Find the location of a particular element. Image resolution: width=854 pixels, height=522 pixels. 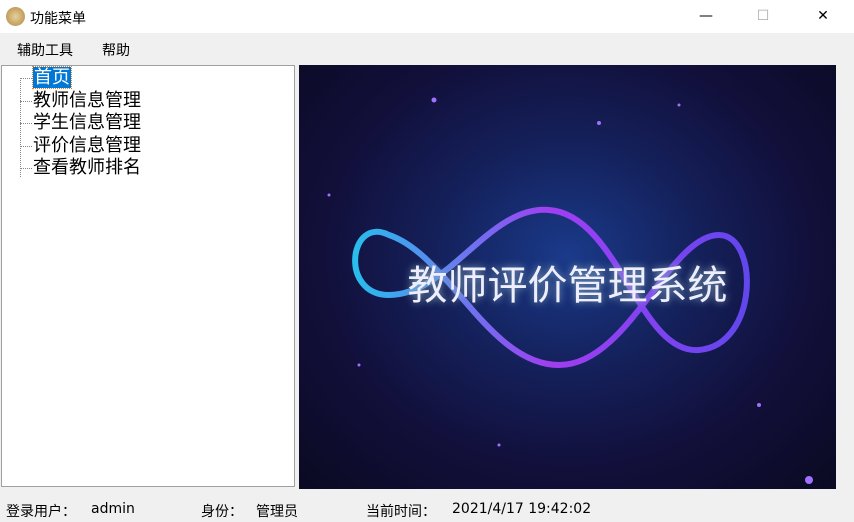

tree-item-teacher-ranking: 查看教师排名 is located at coordinates (87, 167).